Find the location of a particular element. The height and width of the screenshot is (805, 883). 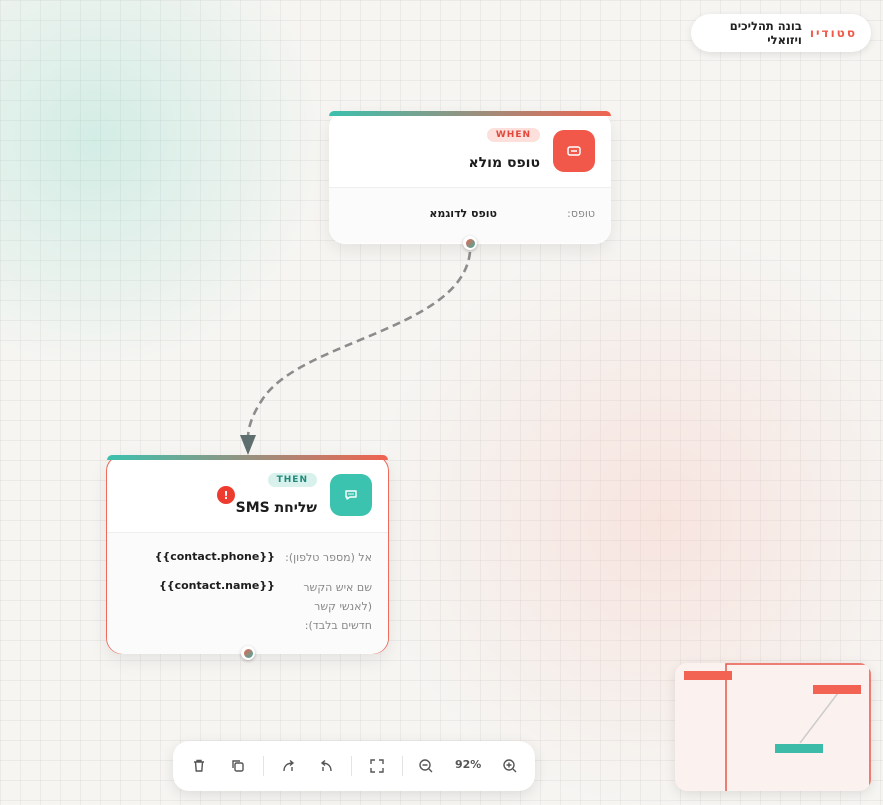

minimap-edge is located at coordinates (819, 718).